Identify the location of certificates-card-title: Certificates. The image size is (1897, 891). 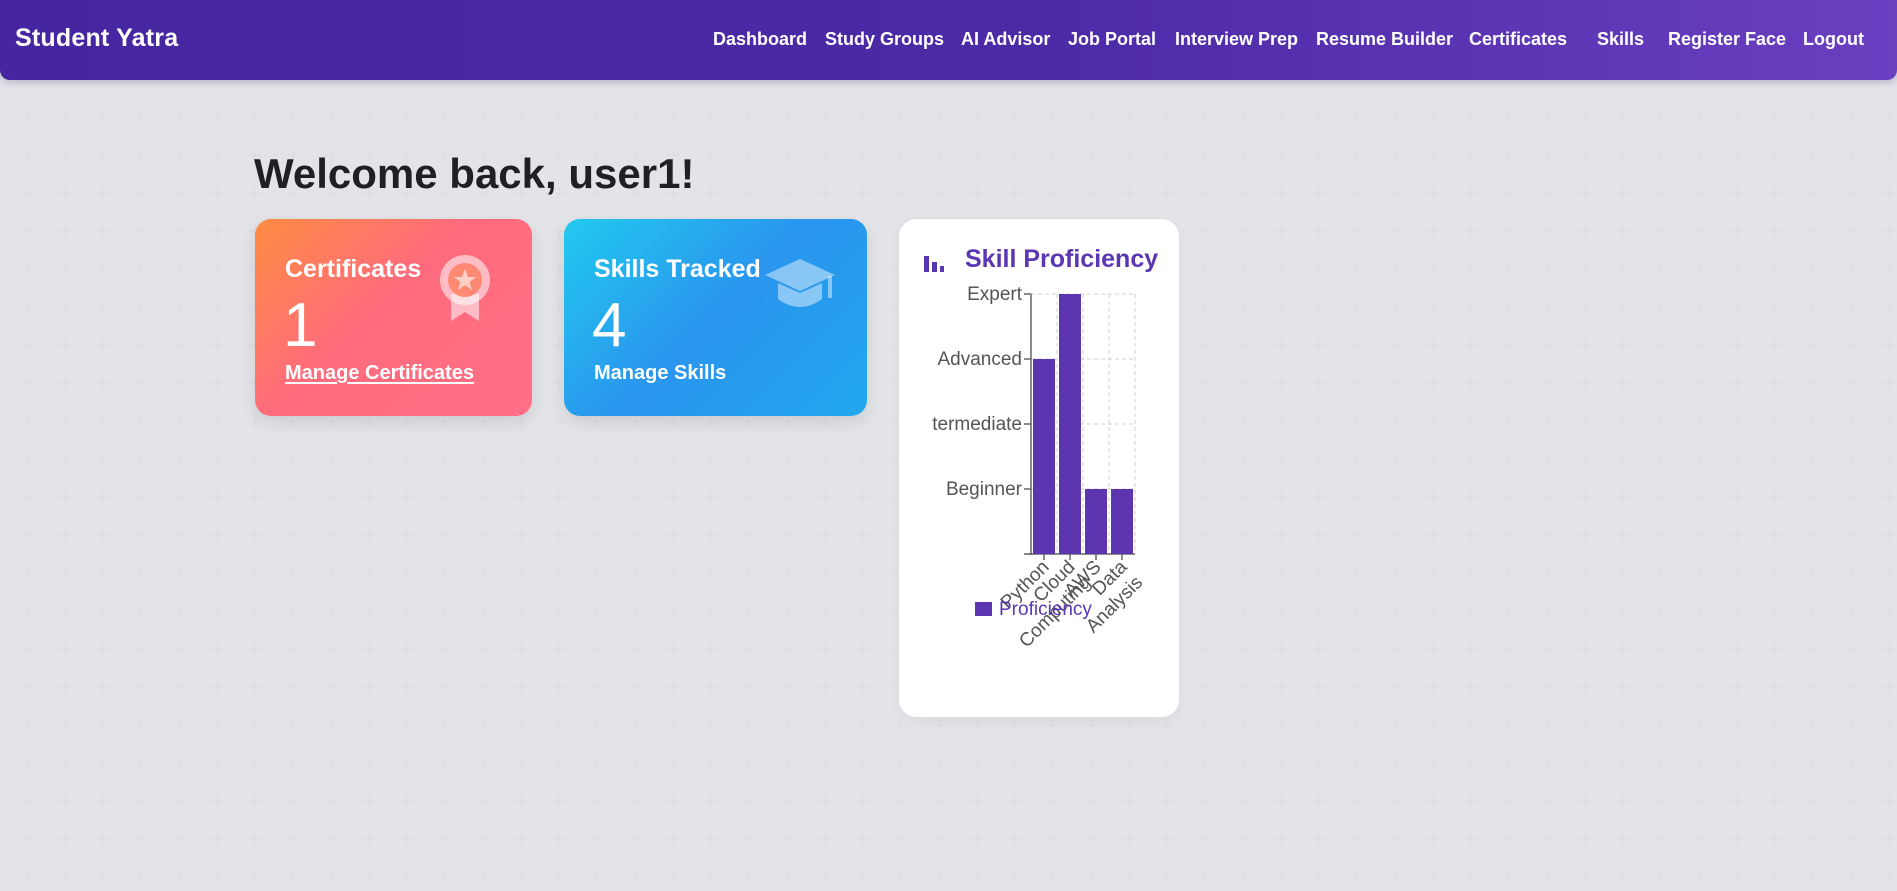
(353, 269).